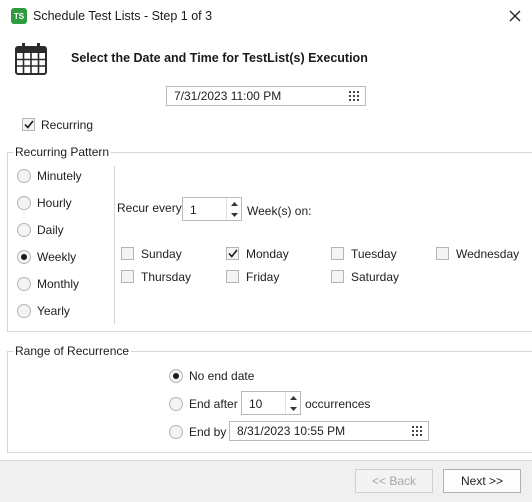 This screenshot has height=502, width=532. I want to click on recurring-pattern-title: Recurring Pattern, so click(62, 152).